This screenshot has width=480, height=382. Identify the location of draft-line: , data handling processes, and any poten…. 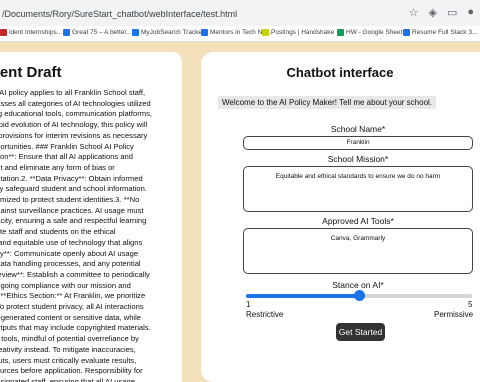
(70, 264).